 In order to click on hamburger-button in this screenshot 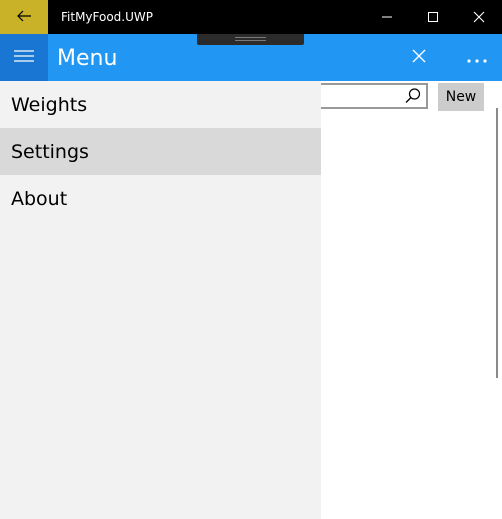, I will do `click(24, 57)`.